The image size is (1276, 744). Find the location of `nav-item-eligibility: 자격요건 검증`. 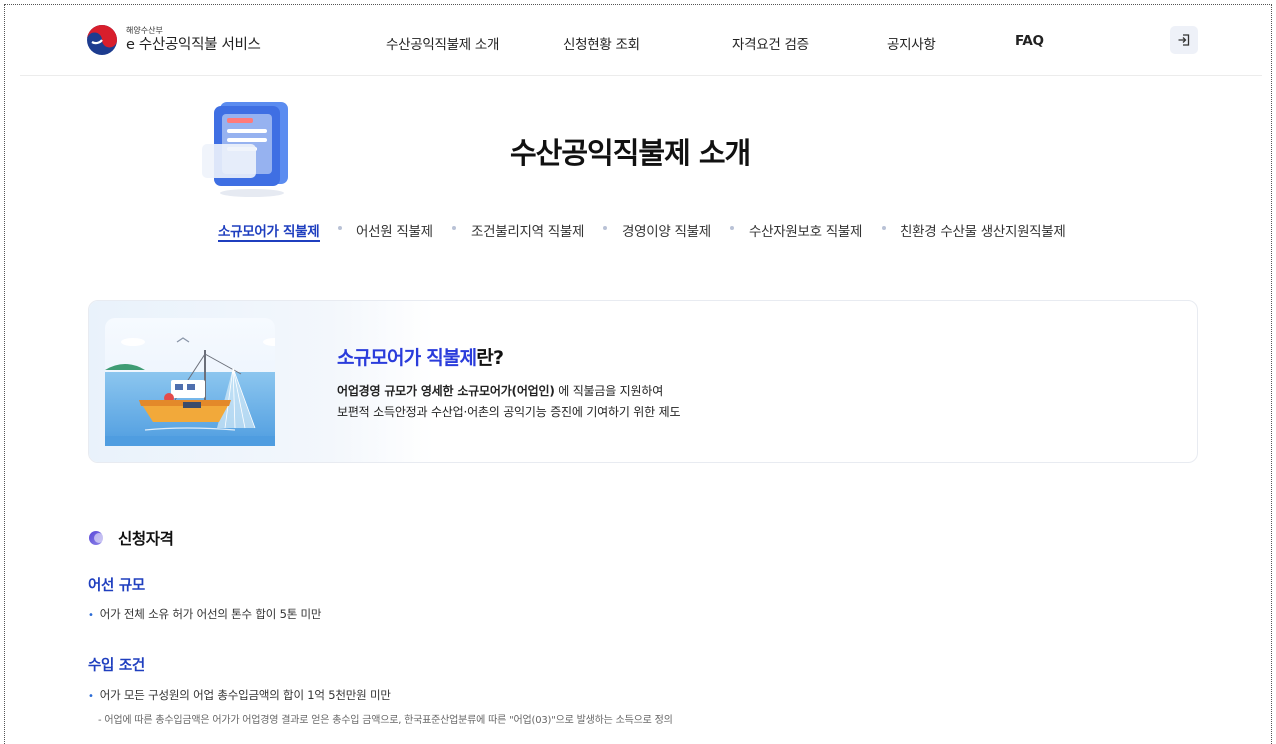

nav-item-eligibility: 자격요건 검증 is located at coordinates (770, 43).